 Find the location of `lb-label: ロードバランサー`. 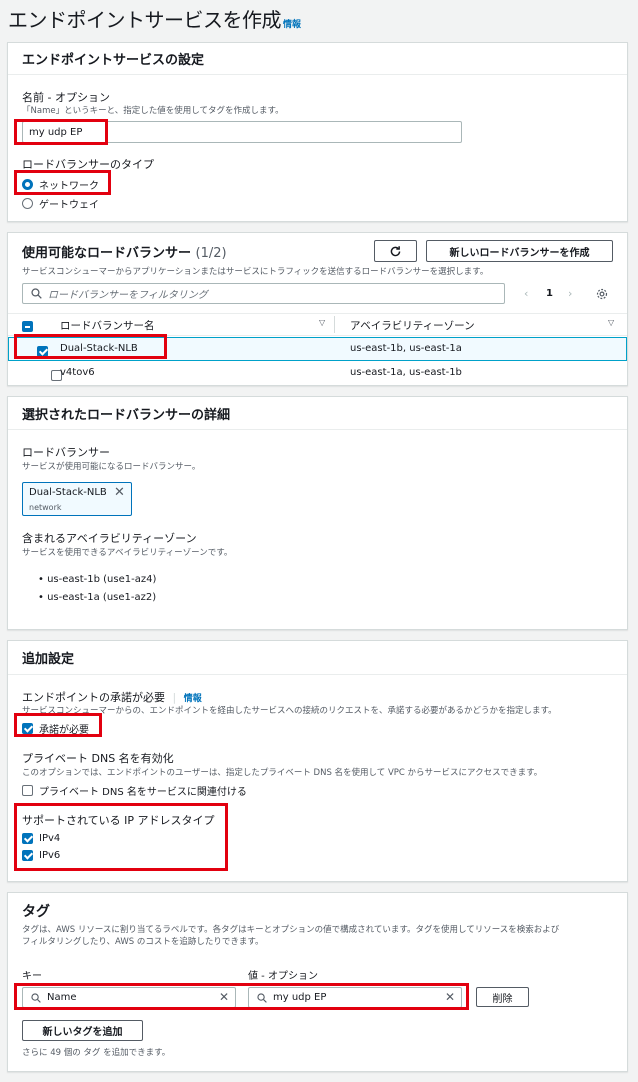

lb-label: ロードバランサー is located at coordinates (66, 452).